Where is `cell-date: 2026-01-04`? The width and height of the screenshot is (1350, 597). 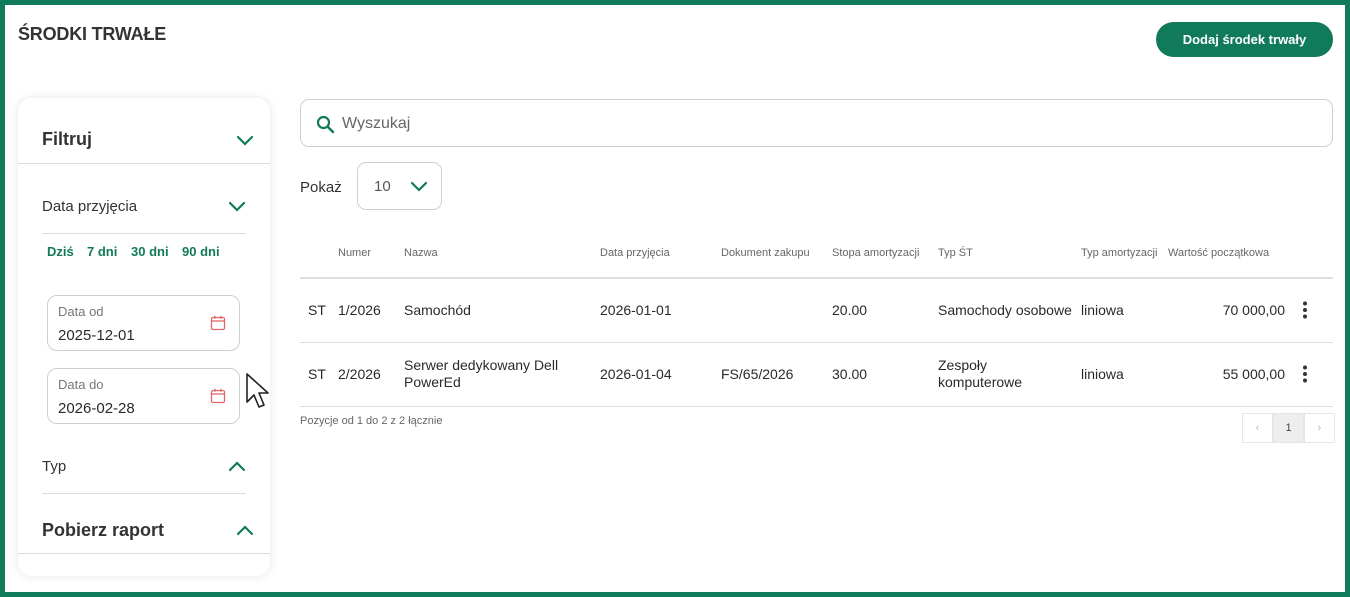 cell-date: 2026-01-04 is located at coordinates (660, 374).